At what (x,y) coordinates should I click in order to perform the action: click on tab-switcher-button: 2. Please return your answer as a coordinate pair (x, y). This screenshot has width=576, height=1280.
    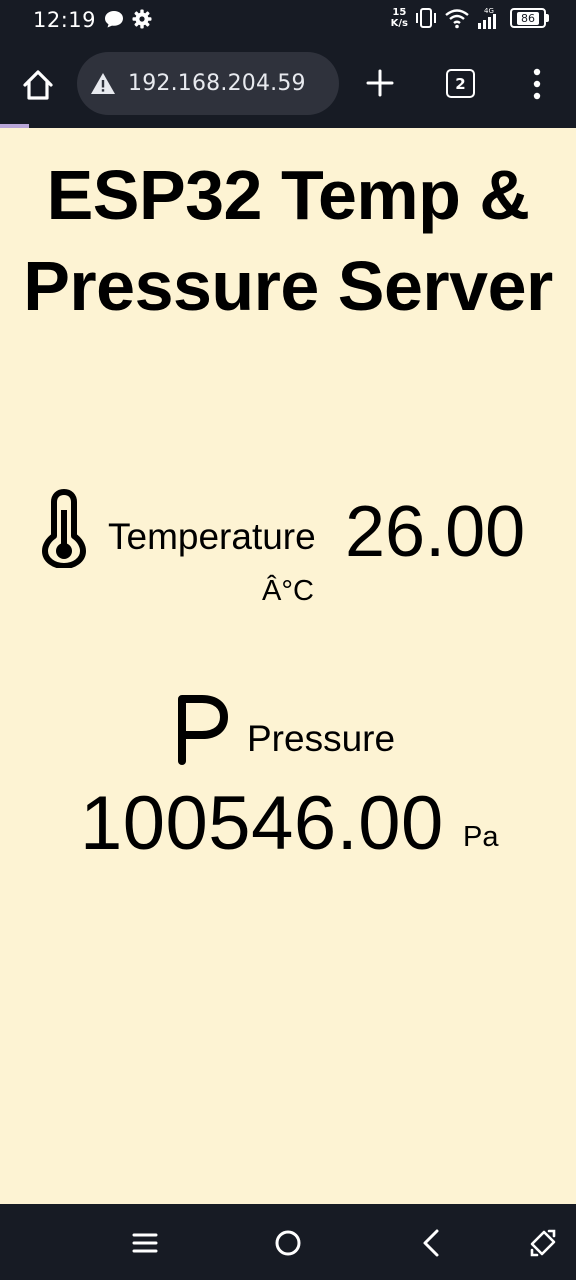
    Looking at the image, I should click on (460, 83).